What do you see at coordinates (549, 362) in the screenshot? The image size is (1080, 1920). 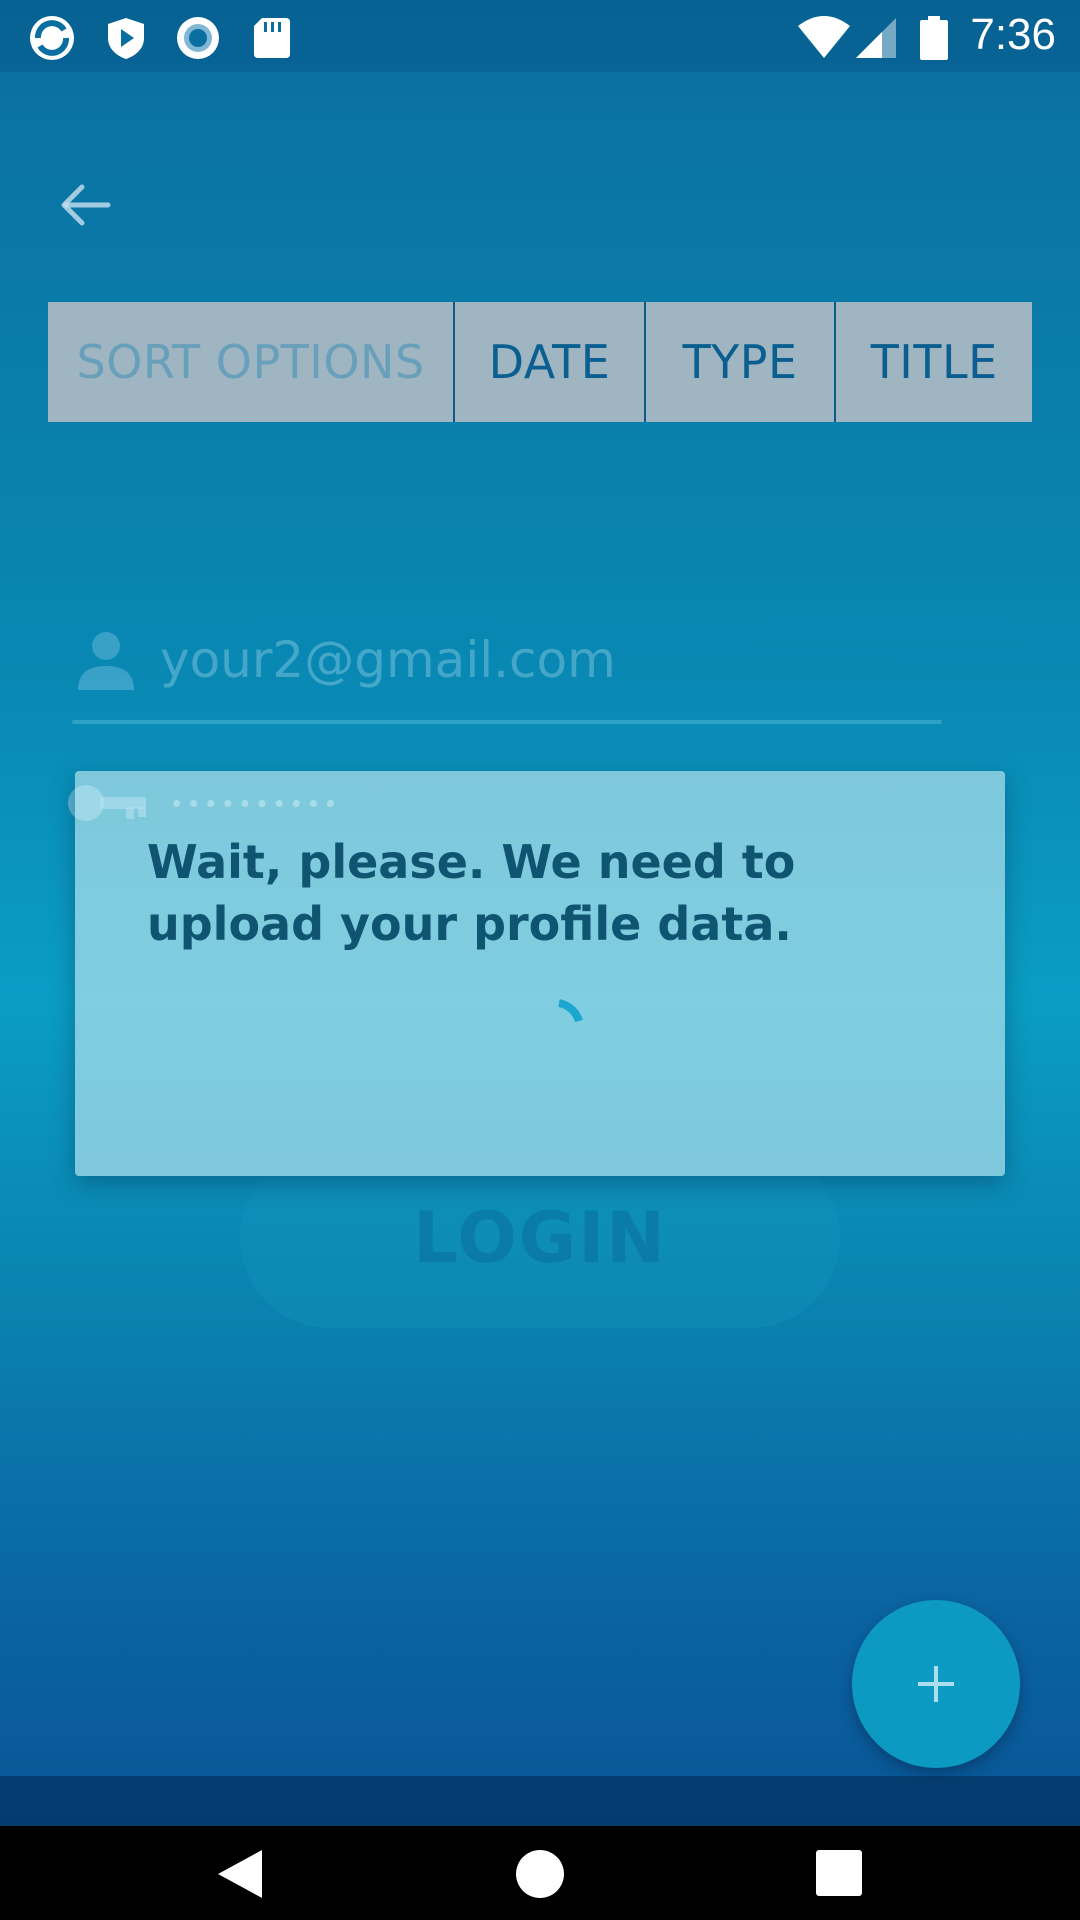 I see `sort-by-date-button: DATE` at bounding box center [549, 362].